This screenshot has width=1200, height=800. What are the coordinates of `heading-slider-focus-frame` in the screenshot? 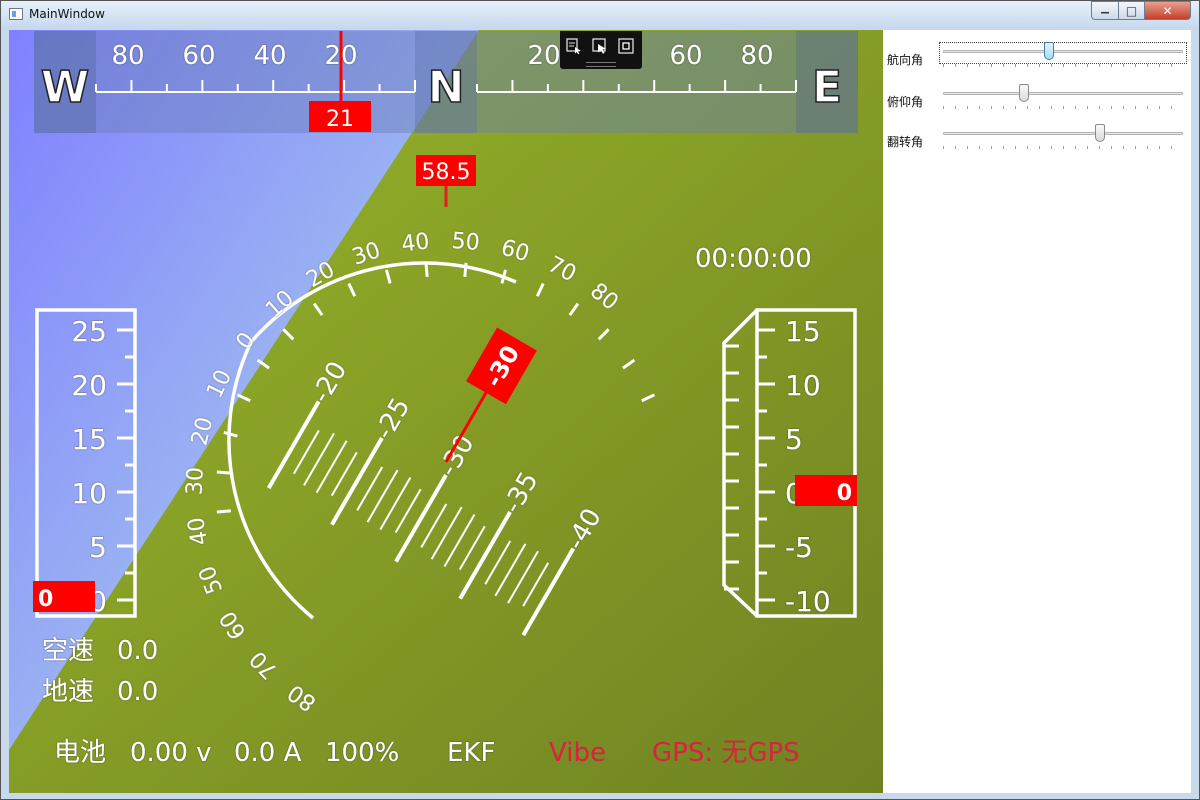 It's located at (1063, 53).